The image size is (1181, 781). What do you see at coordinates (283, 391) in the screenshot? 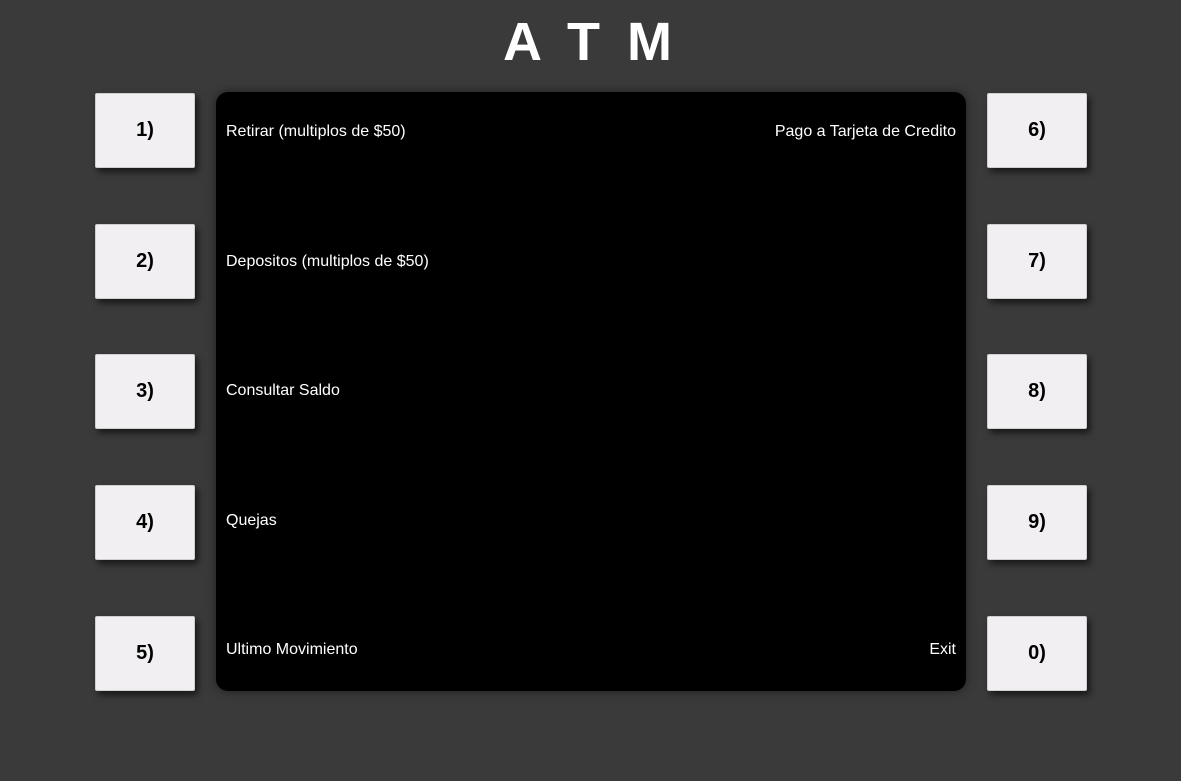
I see `option-check-balance: Consultar Saldo` at bounding box center [283, 391].